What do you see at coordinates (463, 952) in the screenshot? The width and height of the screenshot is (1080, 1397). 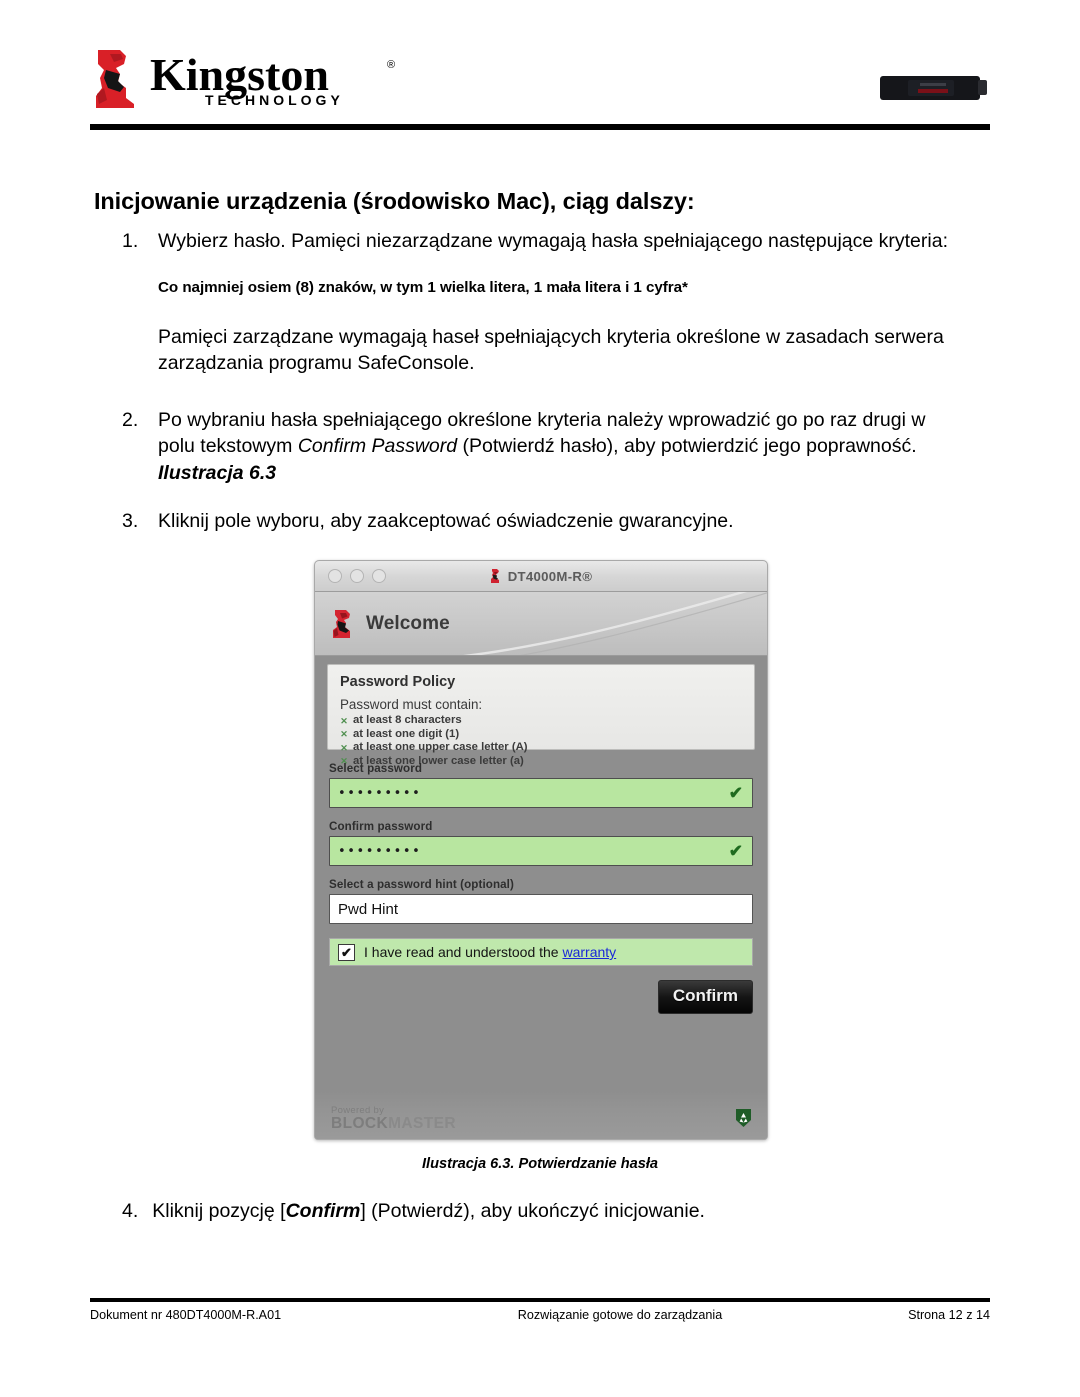 I see `warranty-text-label: I have read and understood the` at bounding box center [463, 952].